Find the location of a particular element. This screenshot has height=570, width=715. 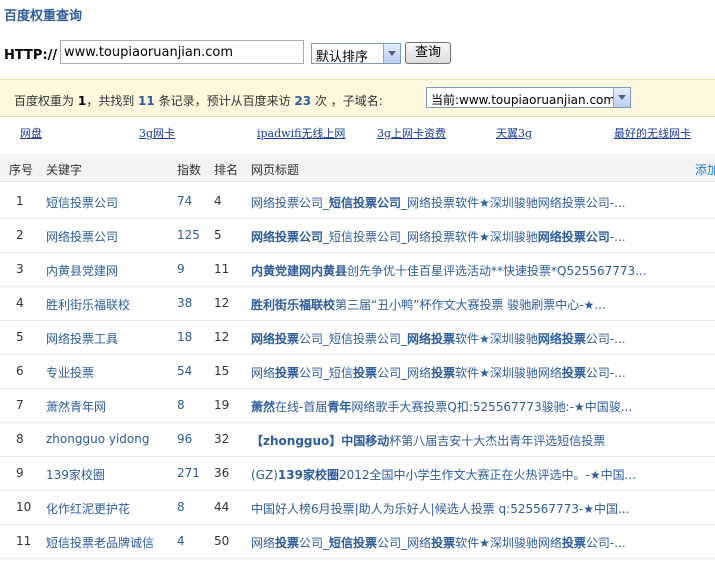

sort-select: 默认排序 is located at coordinates (356, 54).